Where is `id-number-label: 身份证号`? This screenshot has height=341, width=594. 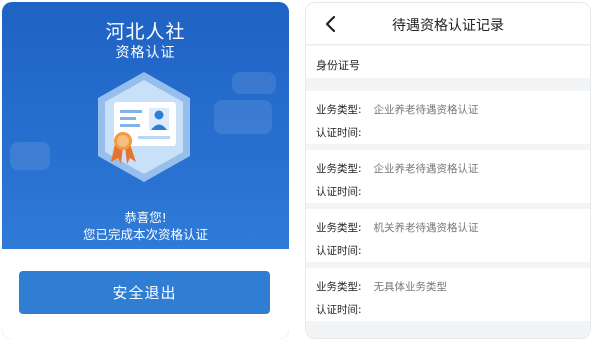 id-number-label: 身份证号 is located at coordinates (338, 65).